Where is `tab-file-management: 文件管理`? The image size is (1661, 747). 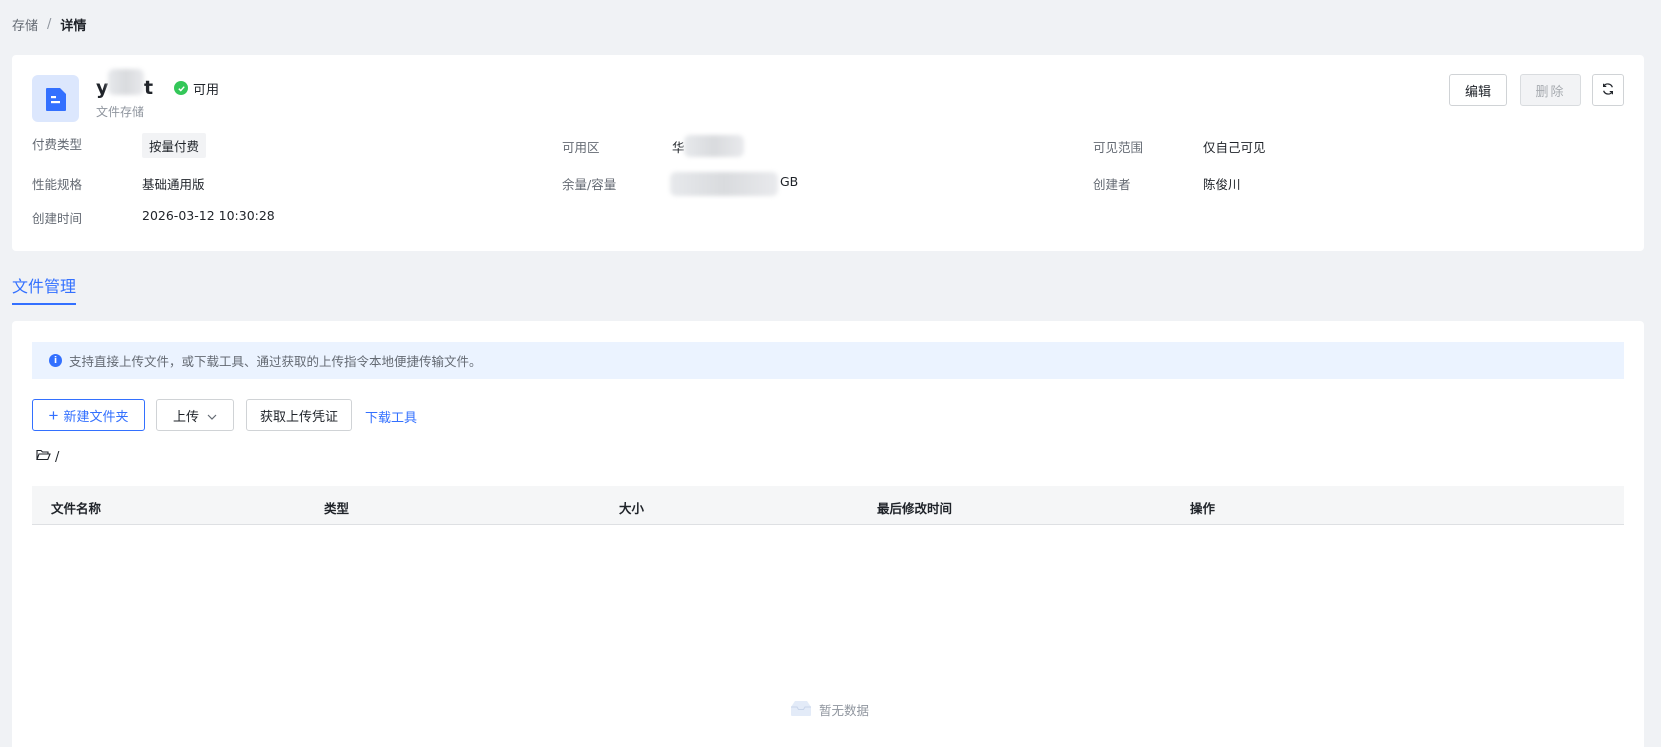
tab-file-management: 文件管理 is located at coordinates (44, 289).